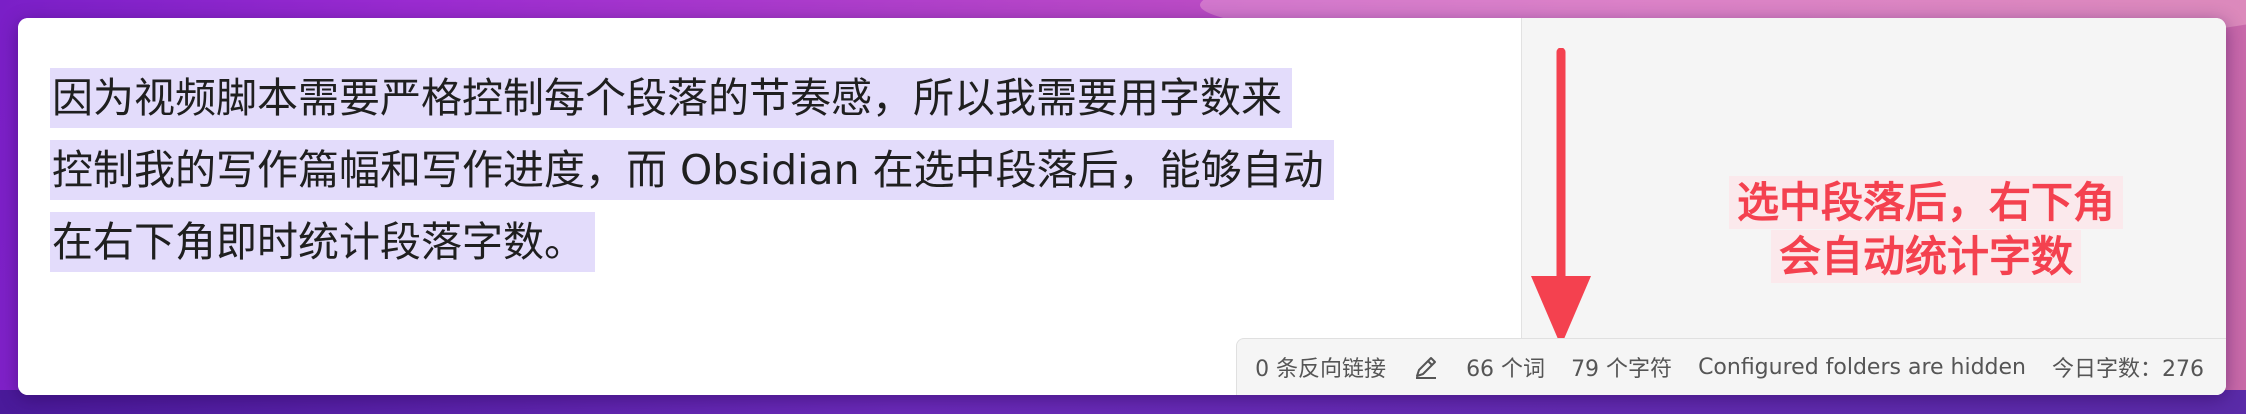  I want to click on annotation-callout: 选中段落后，右下角 会自动统计字数, so click(1926, 230).